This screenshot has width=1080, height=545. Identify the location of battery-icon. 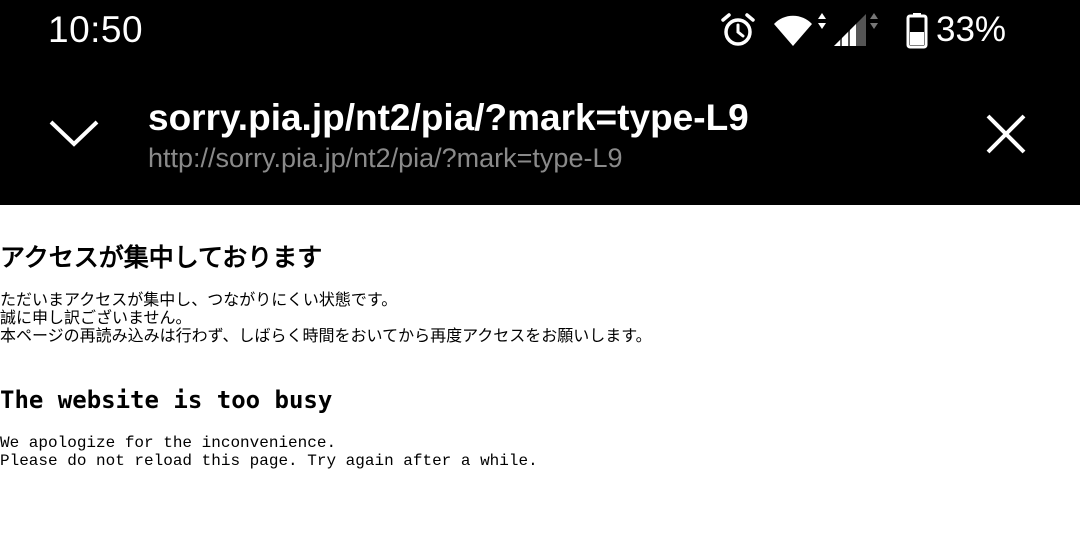
(917, 30).